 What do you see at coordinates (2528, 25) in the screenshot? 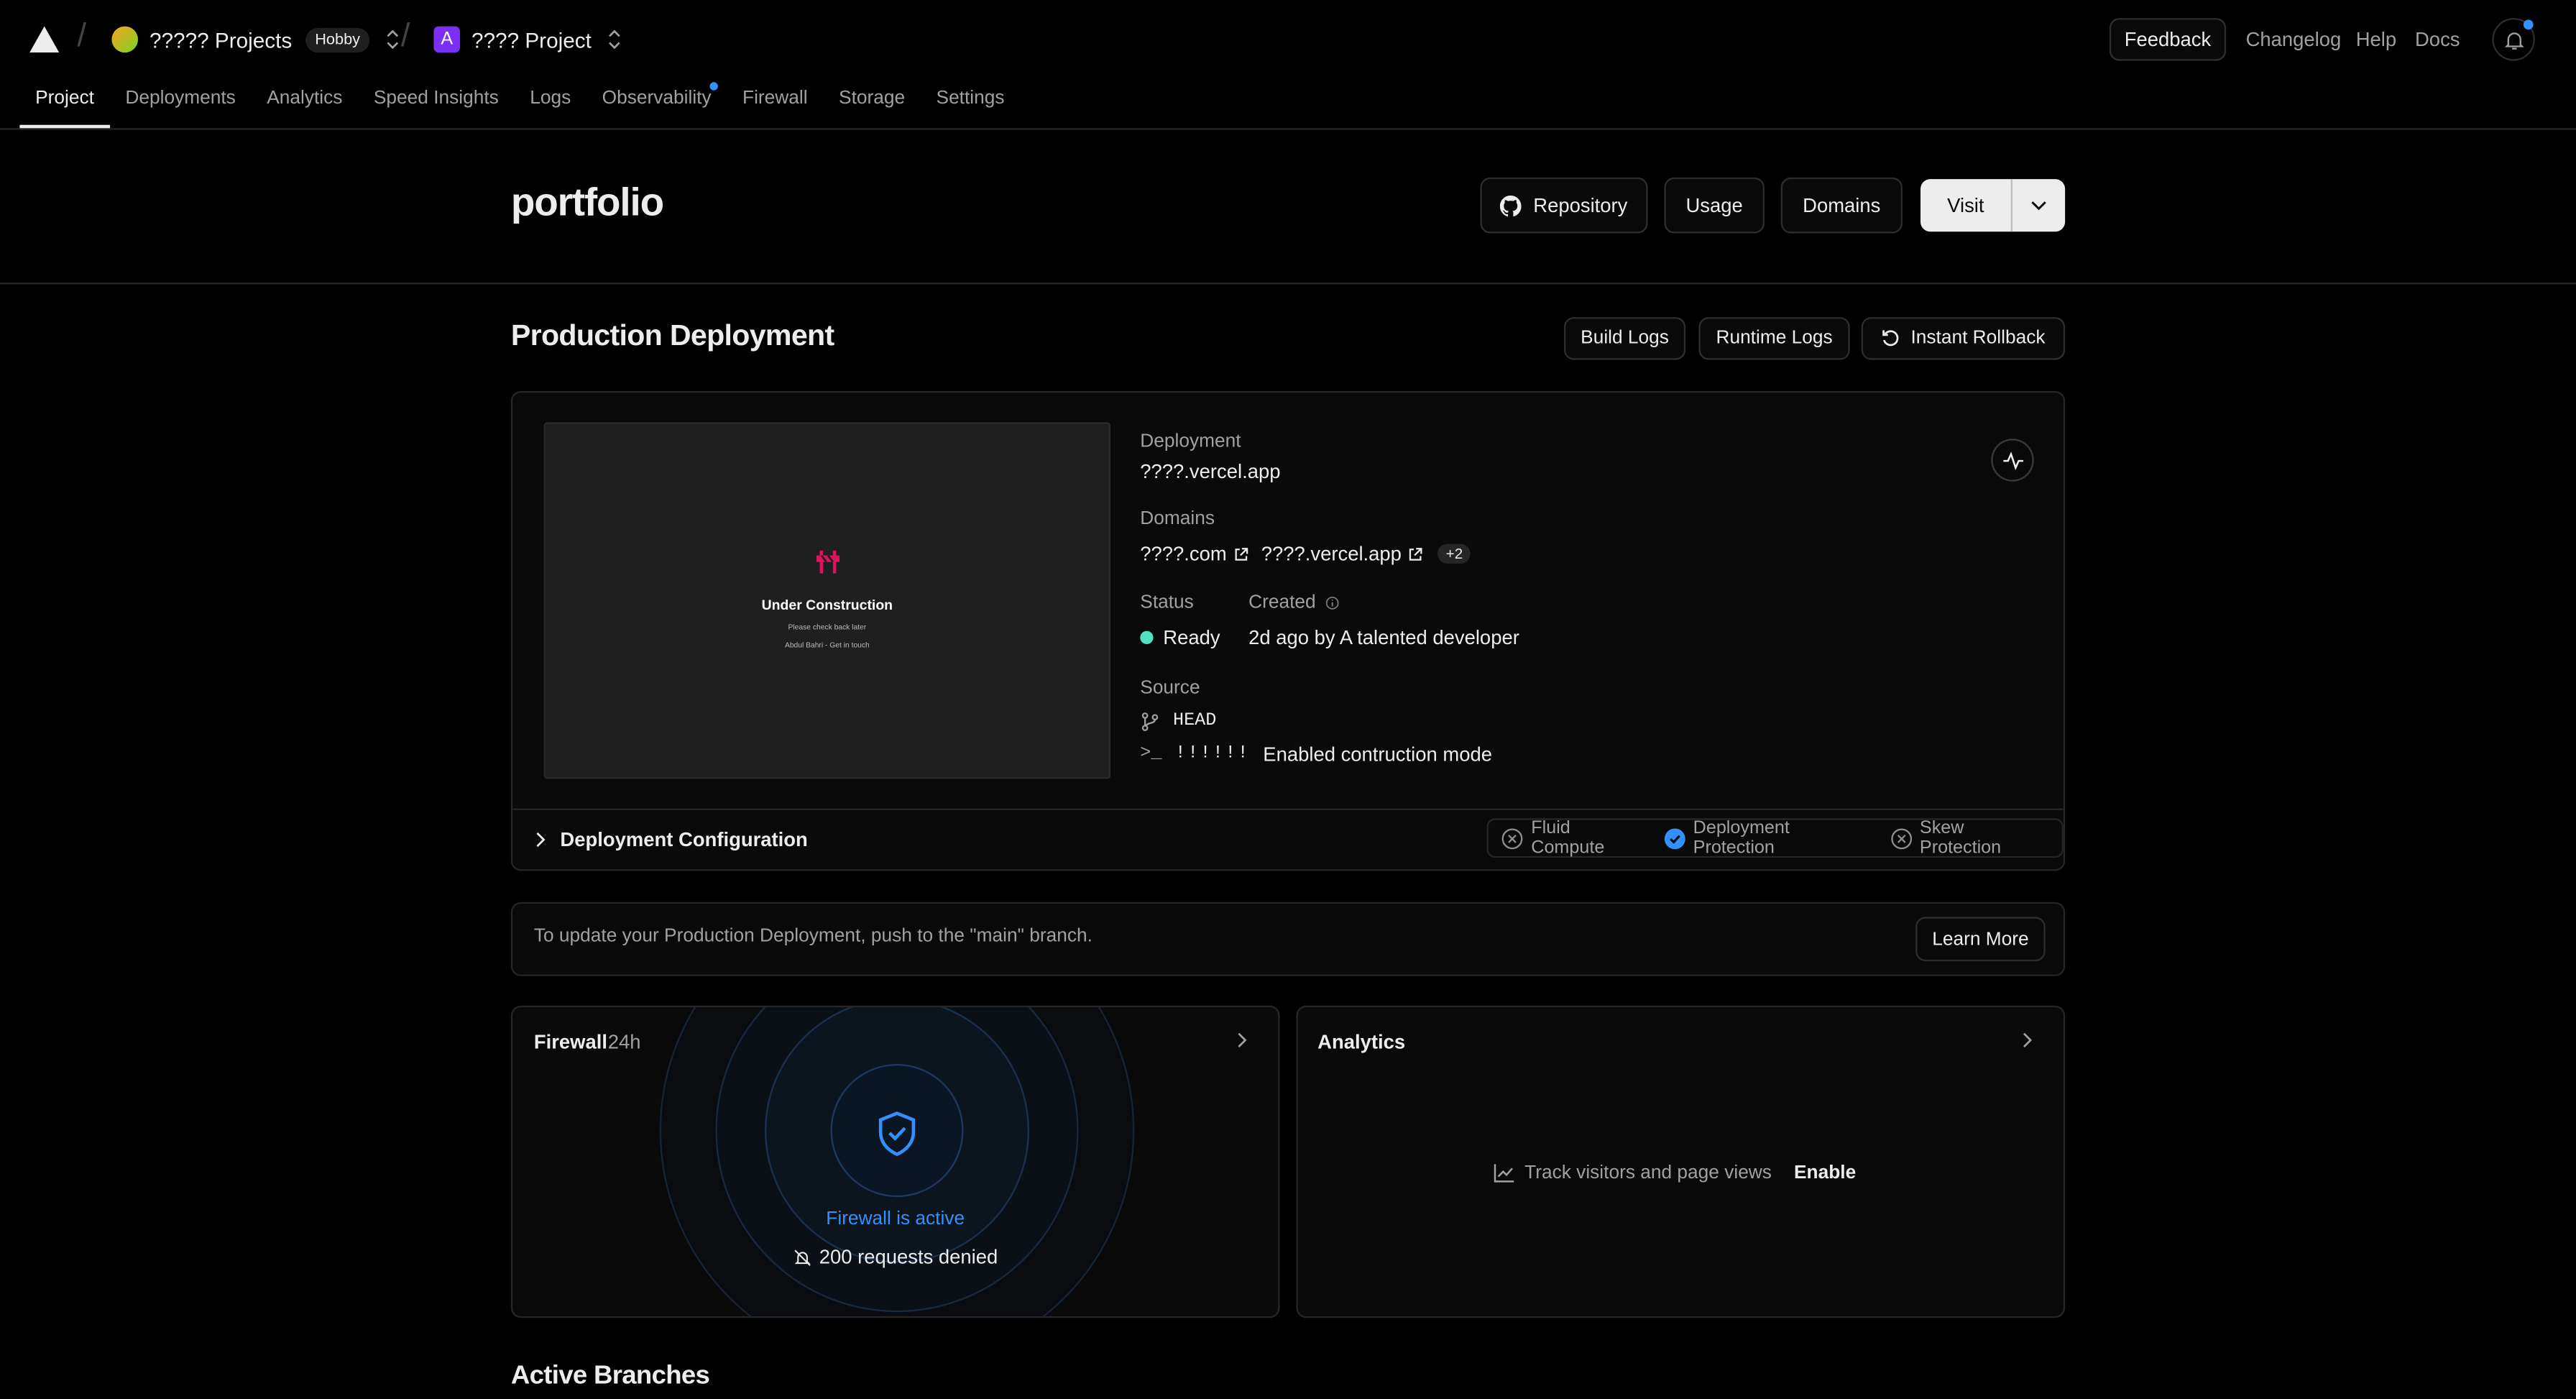
I see `notification-dot` at bounding box center [2528, 25].